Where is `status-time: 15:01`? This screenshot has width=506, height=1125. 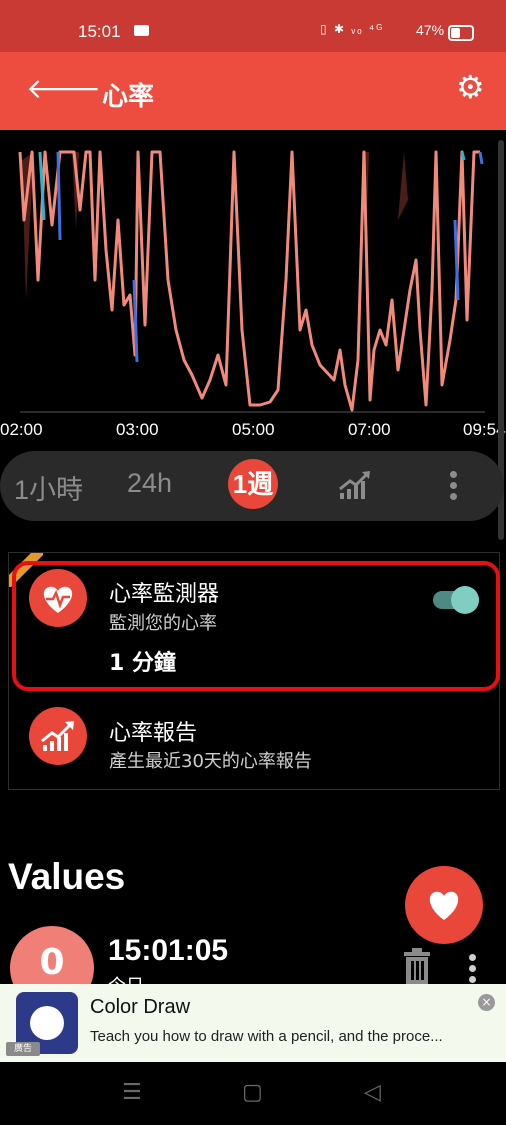
status-time: 15:01 is located at coordinates (99, 31).